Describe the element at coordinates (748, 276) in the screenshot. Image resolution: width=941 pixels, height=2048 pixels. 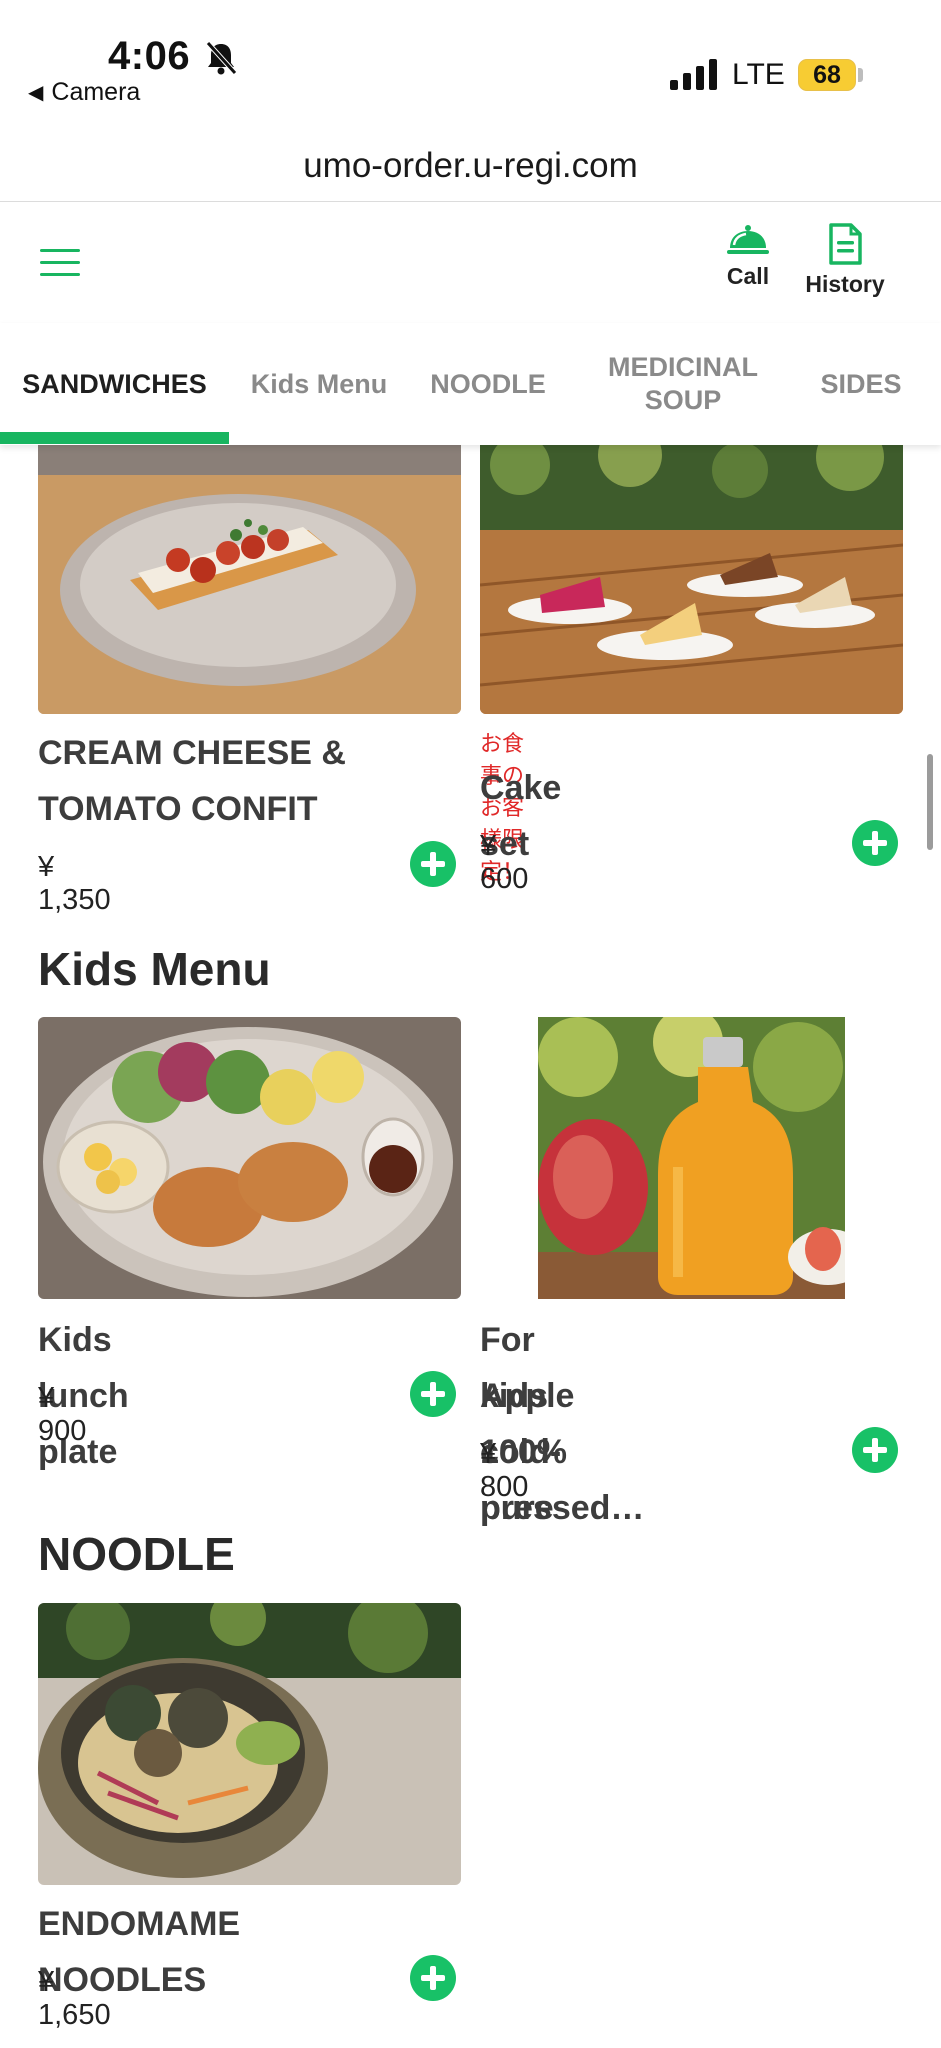
I see `call-label: Call` at that location.